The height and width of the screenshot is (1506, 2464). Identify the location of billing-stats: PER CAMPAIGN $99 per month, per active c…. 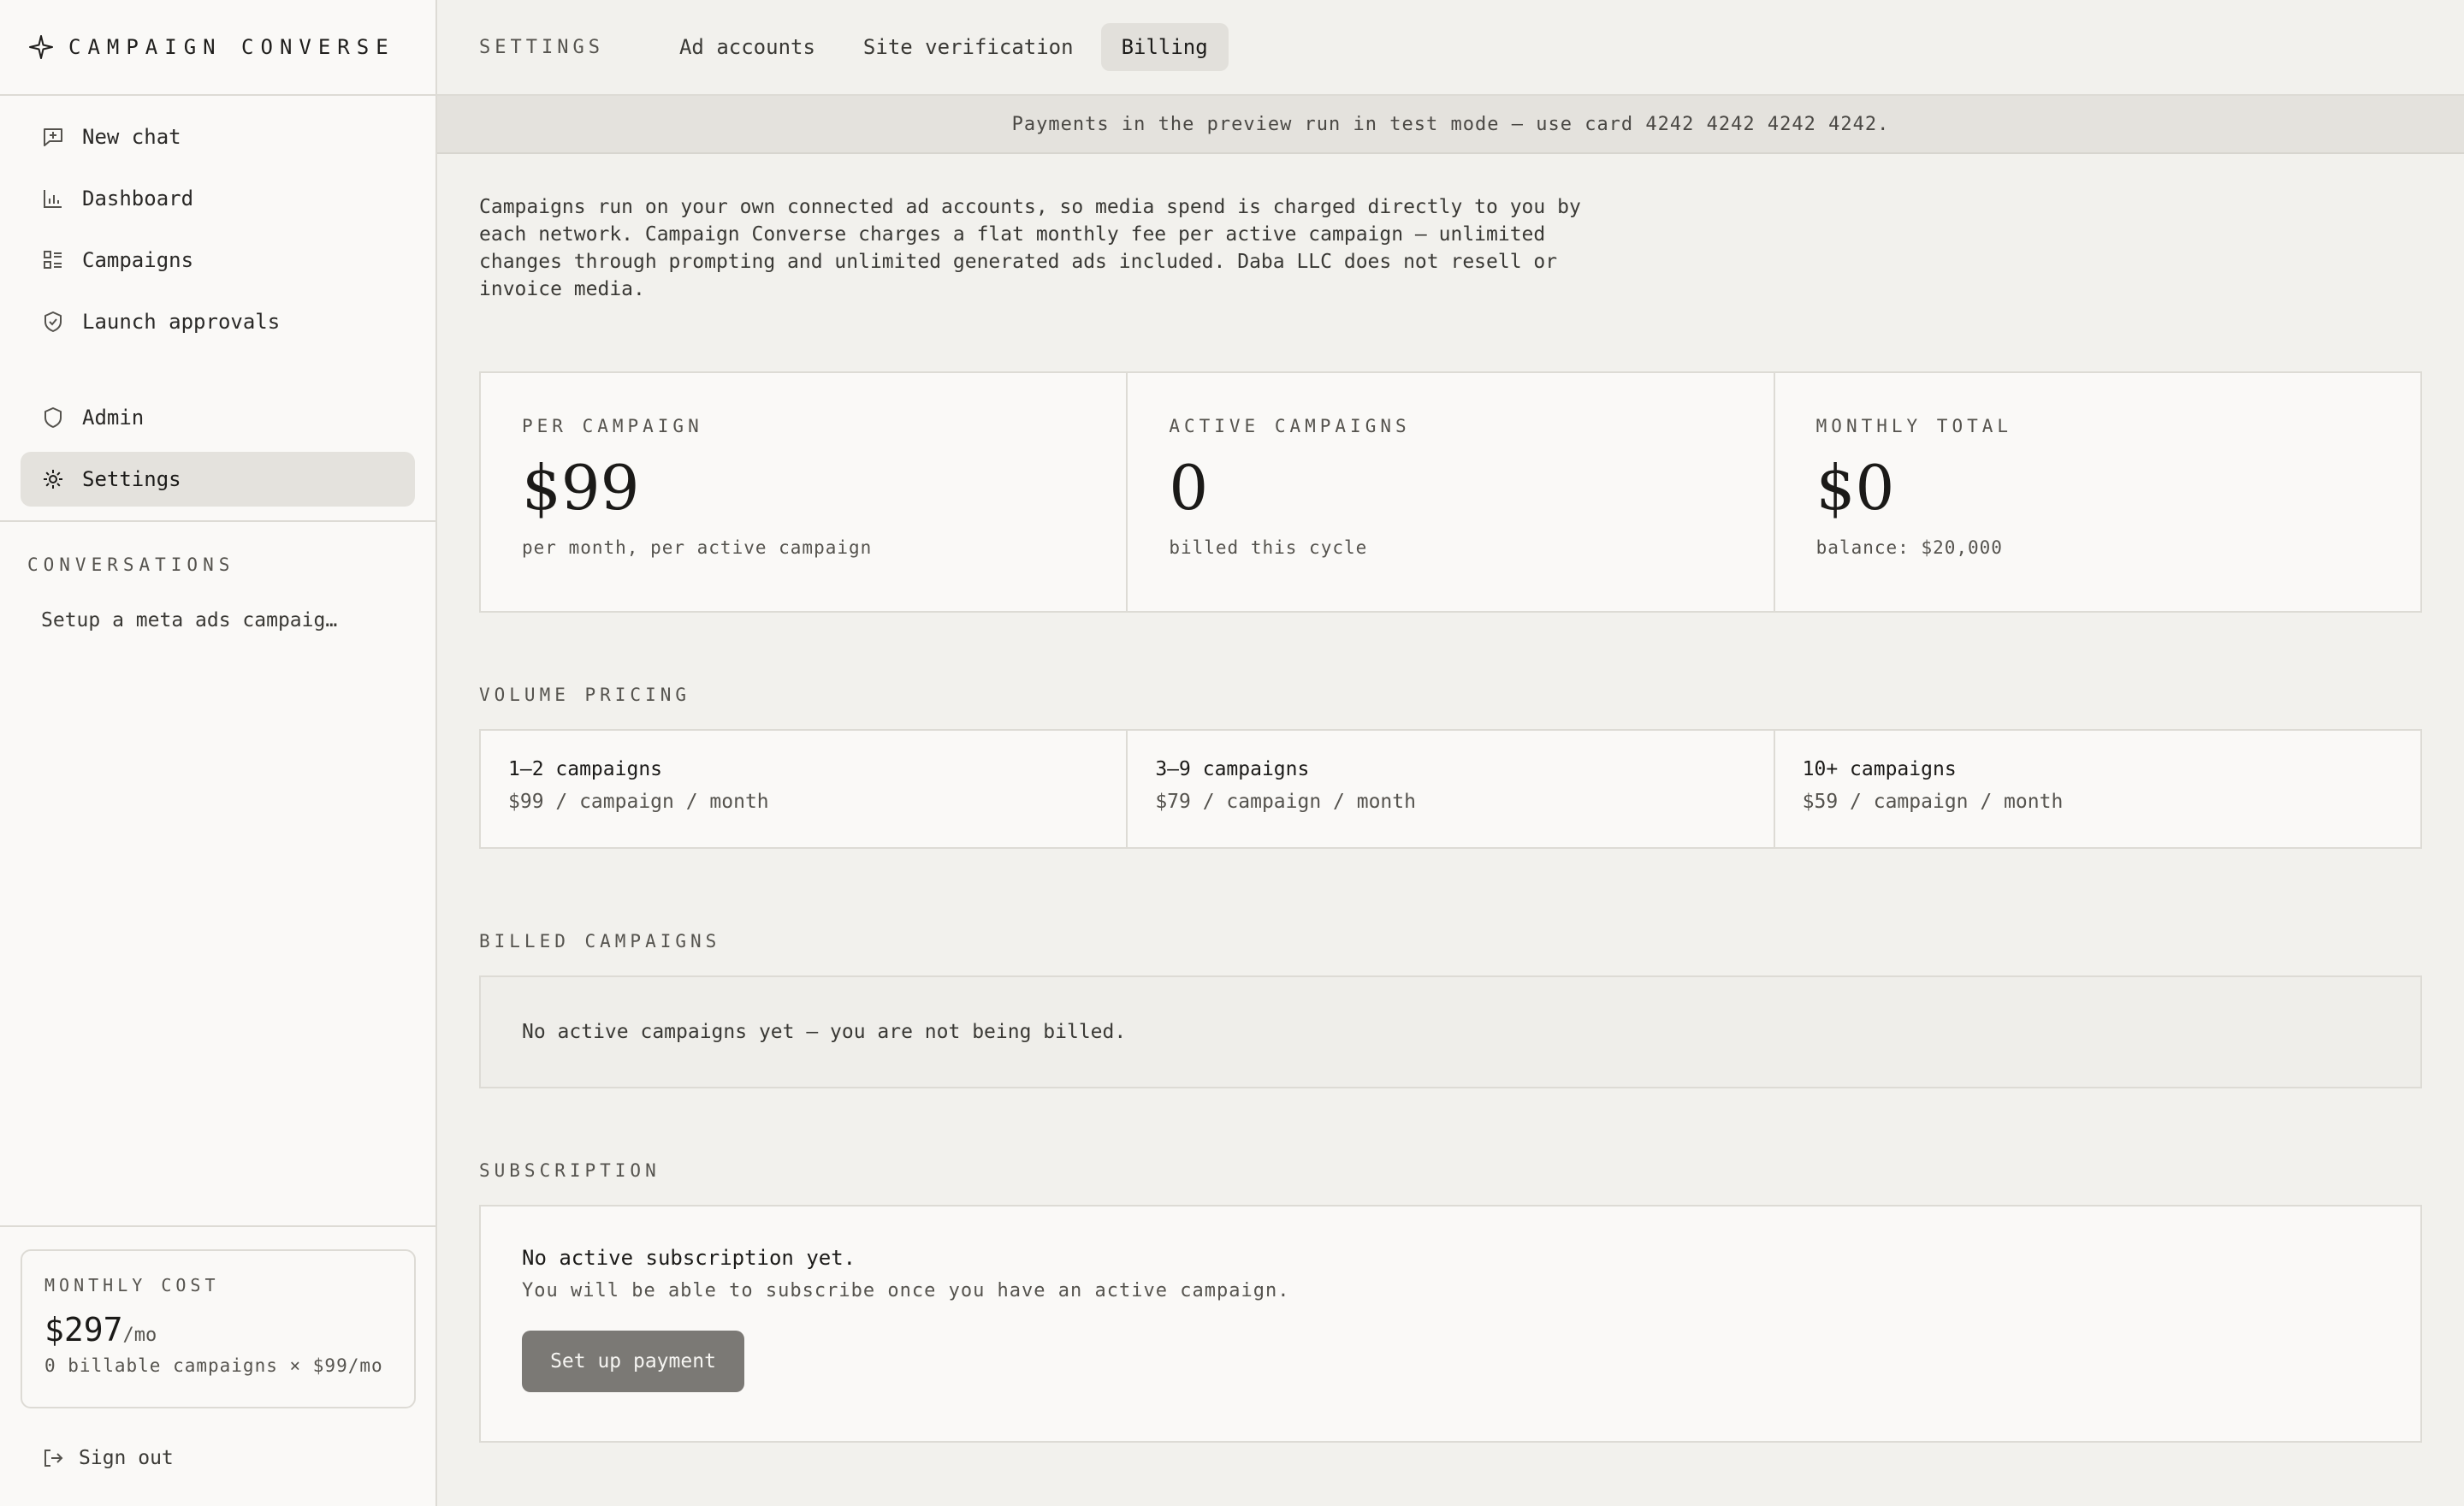
(1450, 492).